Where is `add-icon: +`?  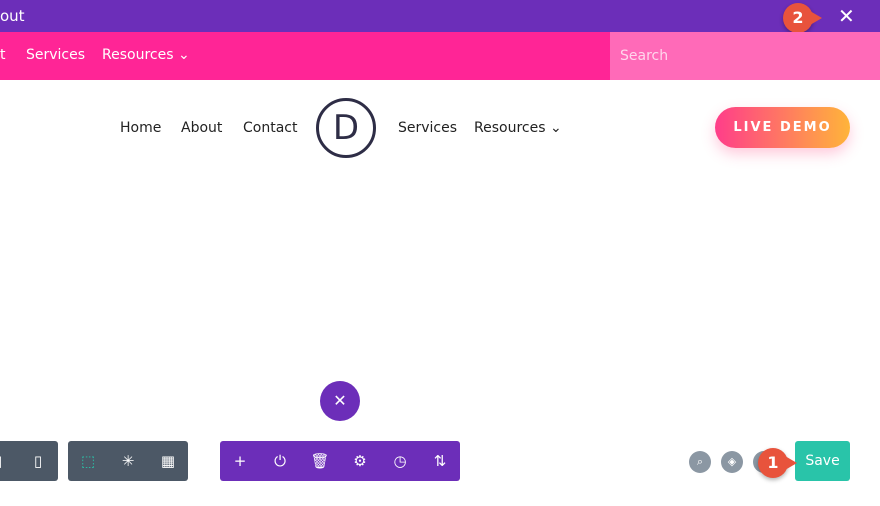
add-icon: + is located at coordinates (240, 461).